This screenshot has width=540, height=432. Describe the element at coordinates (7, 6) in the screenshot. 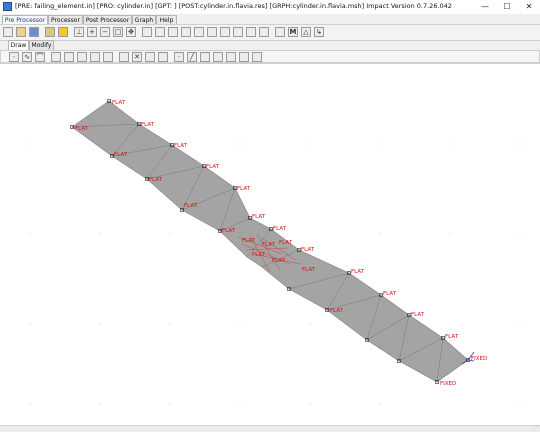

I see `app-icon` at that location.